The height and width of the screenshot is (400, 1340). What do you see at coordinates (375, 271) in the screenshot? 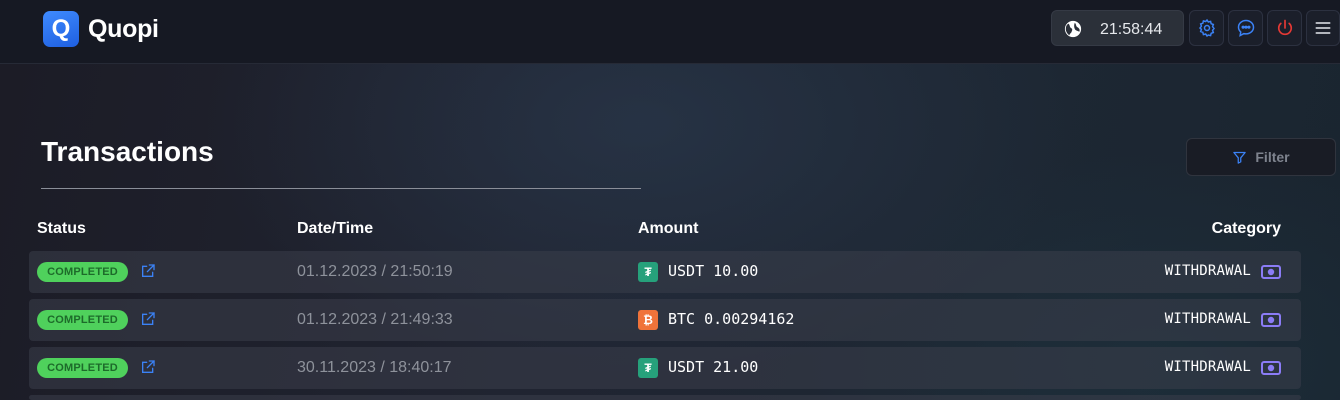
I see `transaction-datetime: 01.12.2023 / 21:50:19` at bounding box center [375, 271].